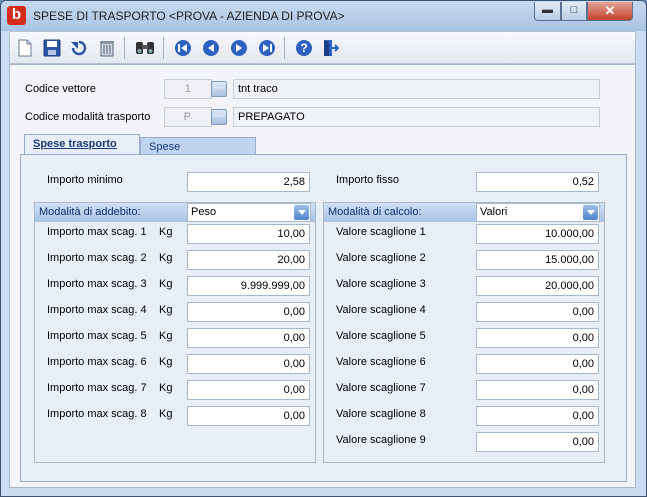 The image size is (647, 497). Describe the element at coordinates (248, 234) in the screenshot. I see `importo-max-input: 10,00` at that location.